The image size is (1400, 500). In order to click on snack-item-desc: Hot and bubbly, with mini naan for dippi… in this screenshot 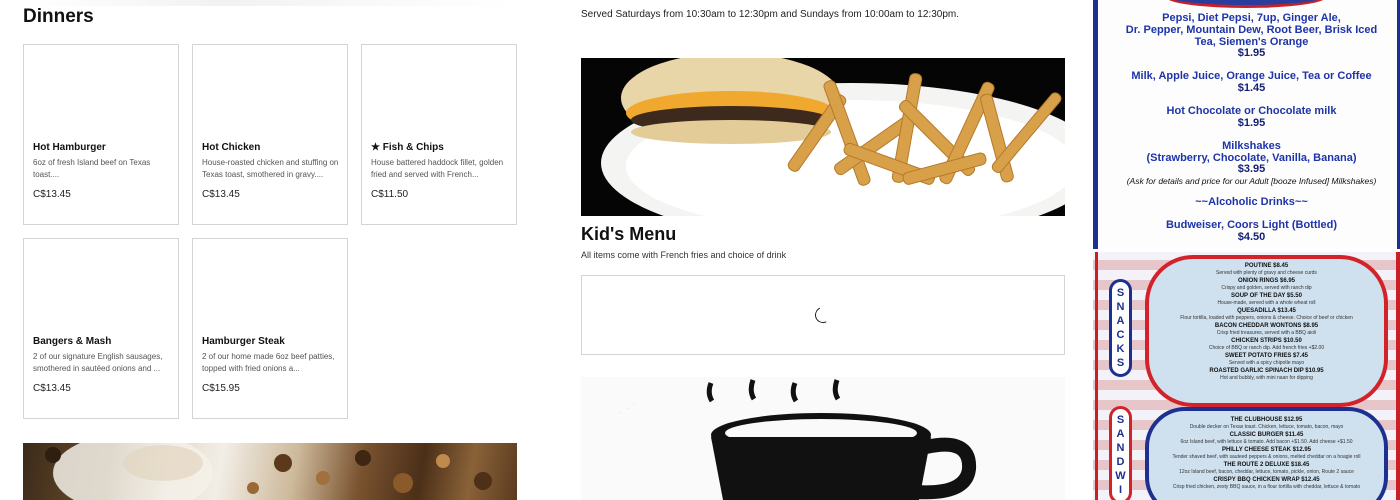, I will do `click(1266, 378)`.